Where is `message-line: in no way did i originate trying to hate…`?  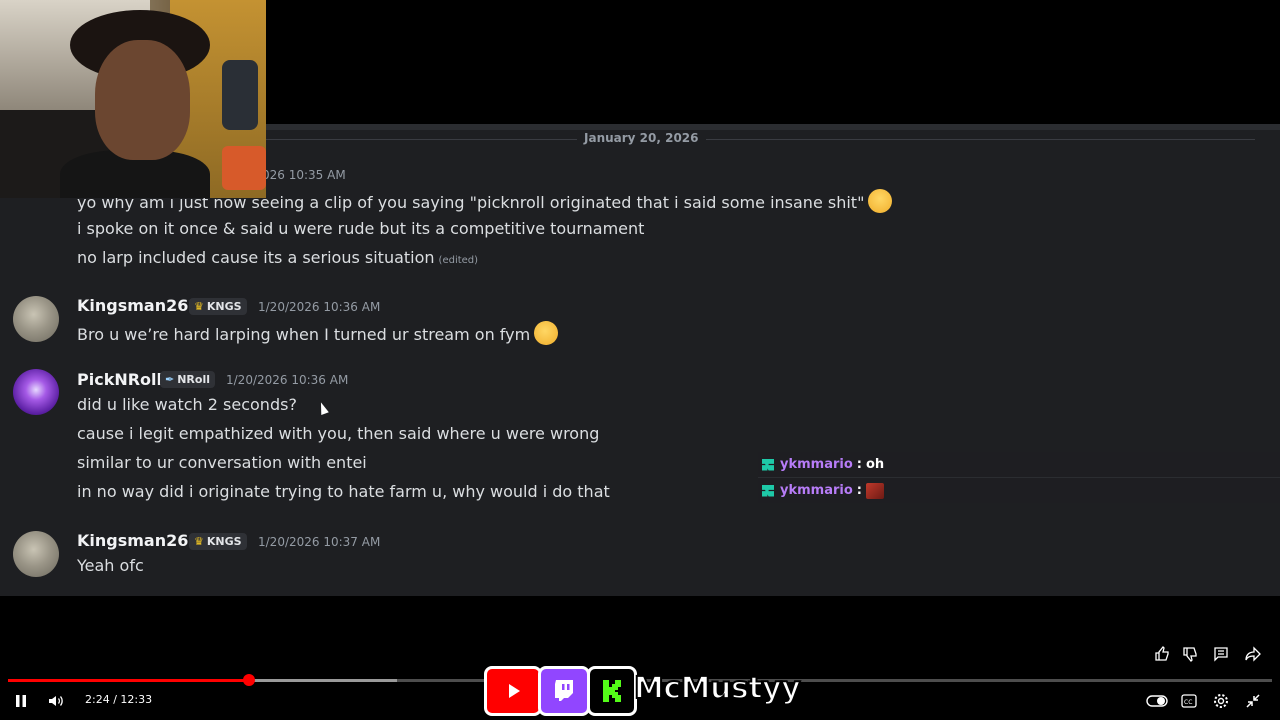 message-line: in no way did i originate trying to hate… is located at coordinates (343, 491).